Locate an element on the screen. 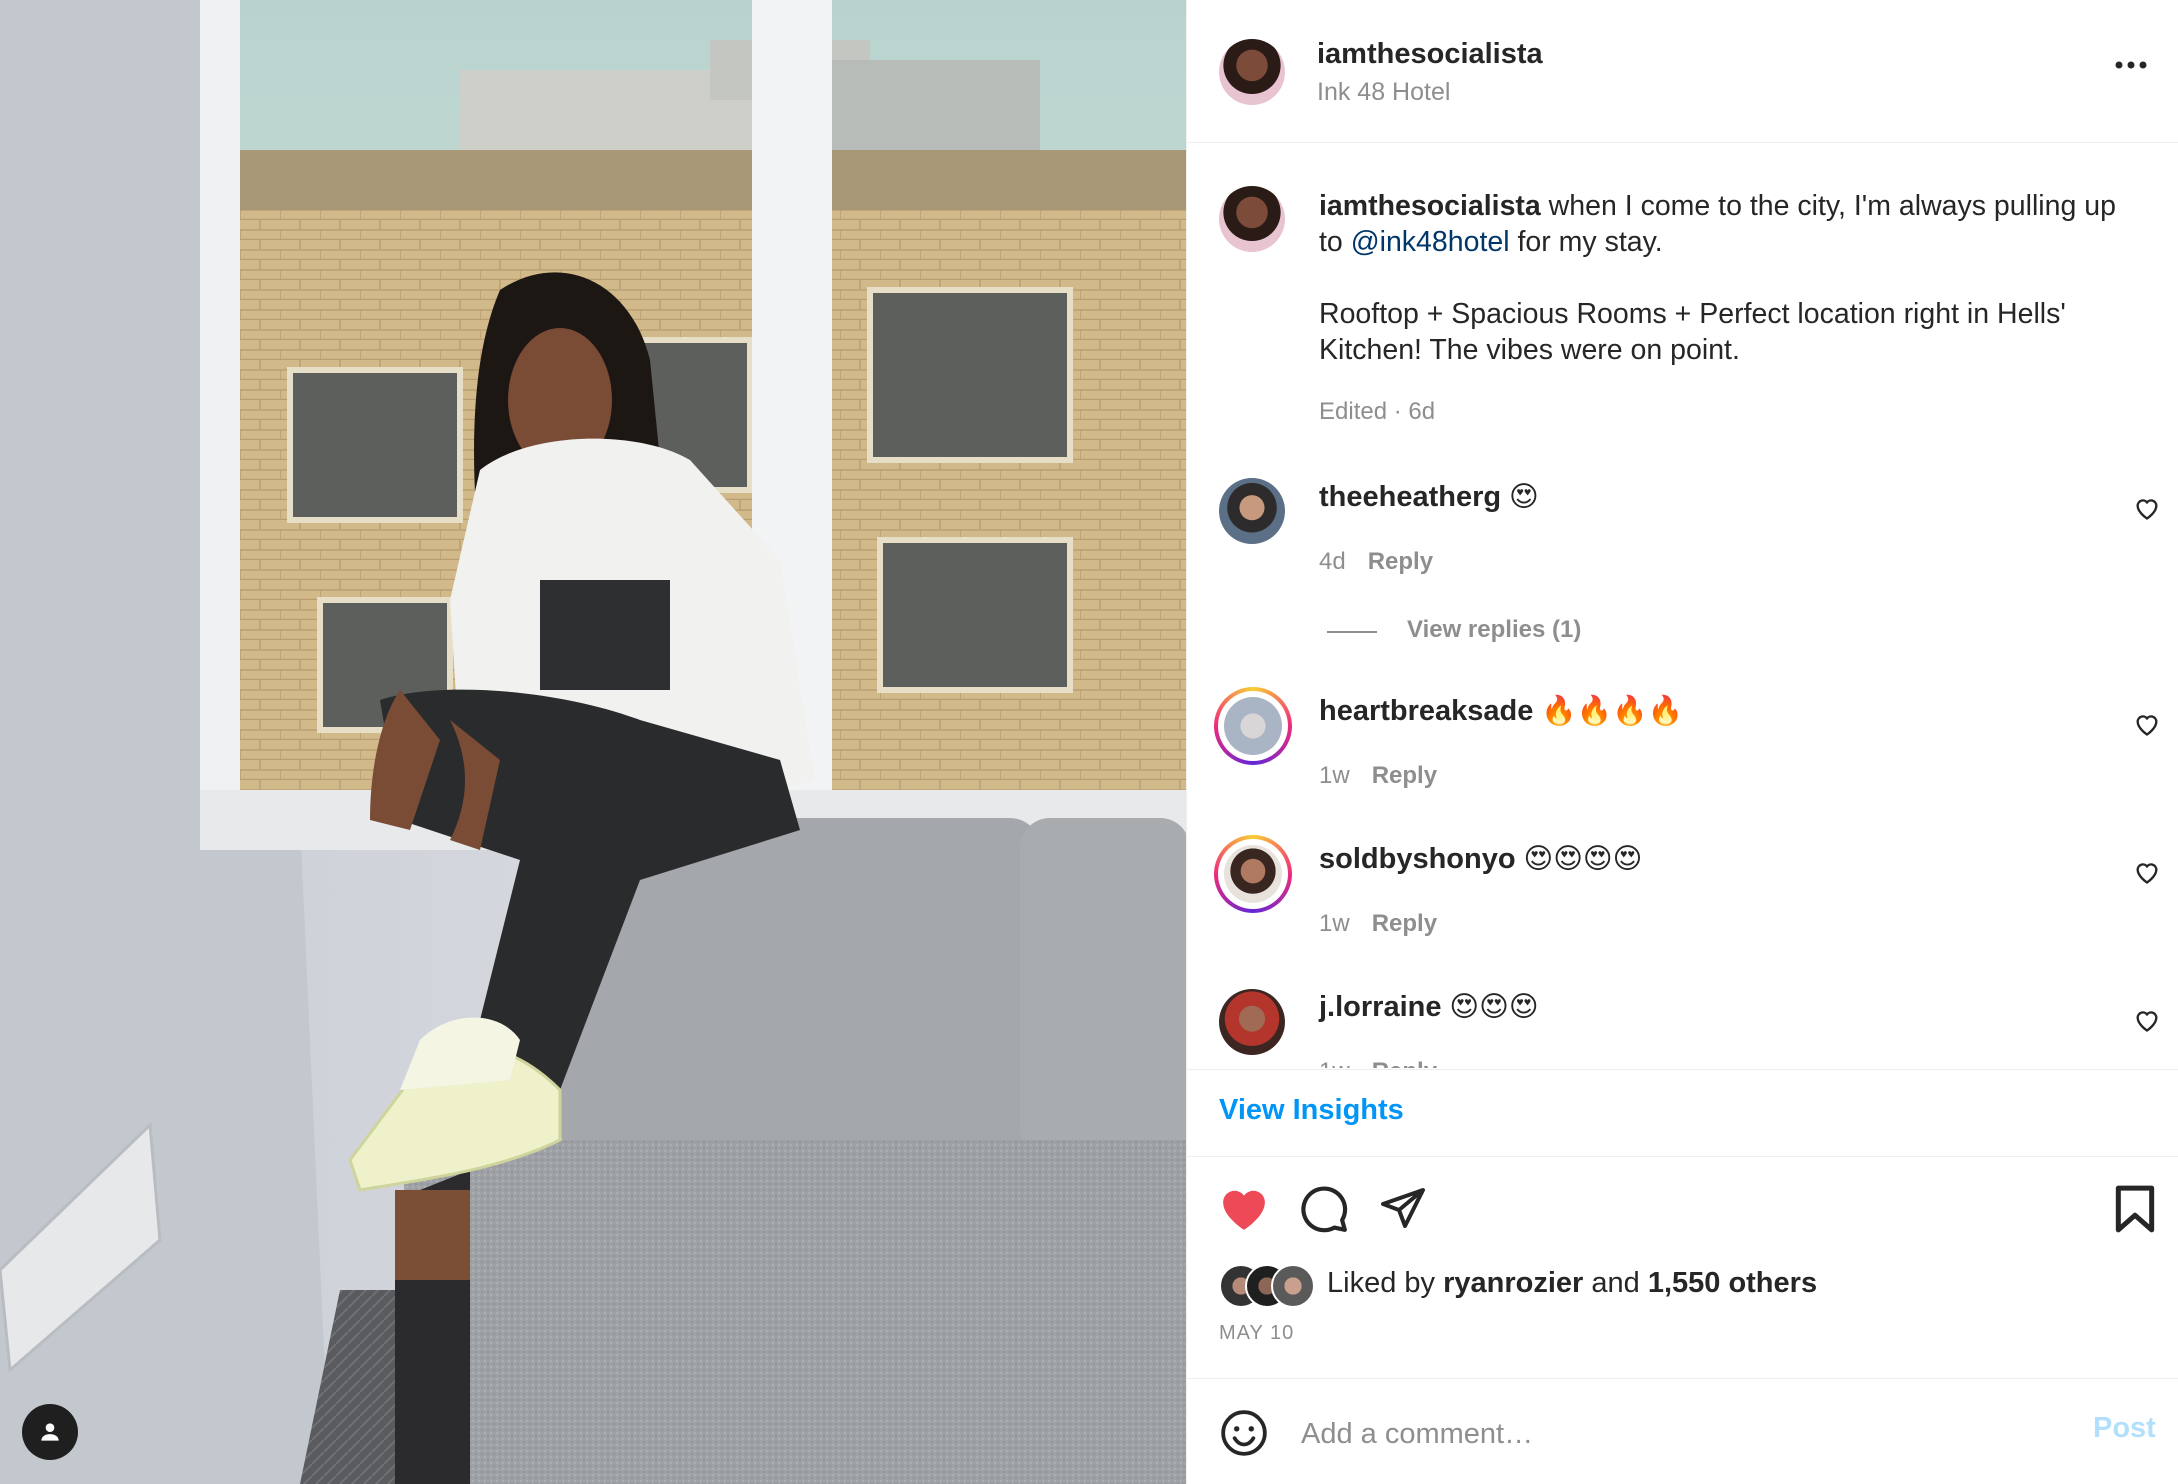  liked-by-avatars is located at coordinates (1274, 1286).